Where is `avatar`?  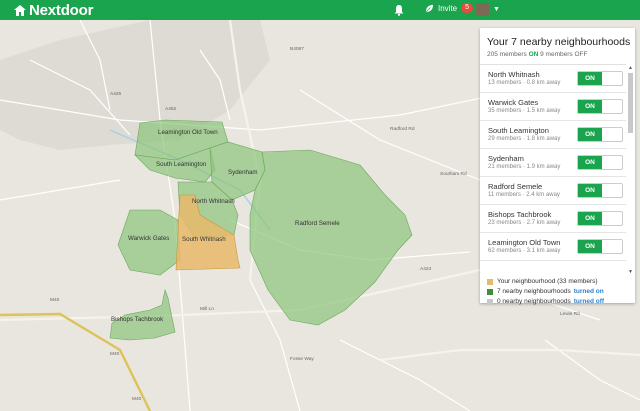 avatar is located at coordinates (482, 9).